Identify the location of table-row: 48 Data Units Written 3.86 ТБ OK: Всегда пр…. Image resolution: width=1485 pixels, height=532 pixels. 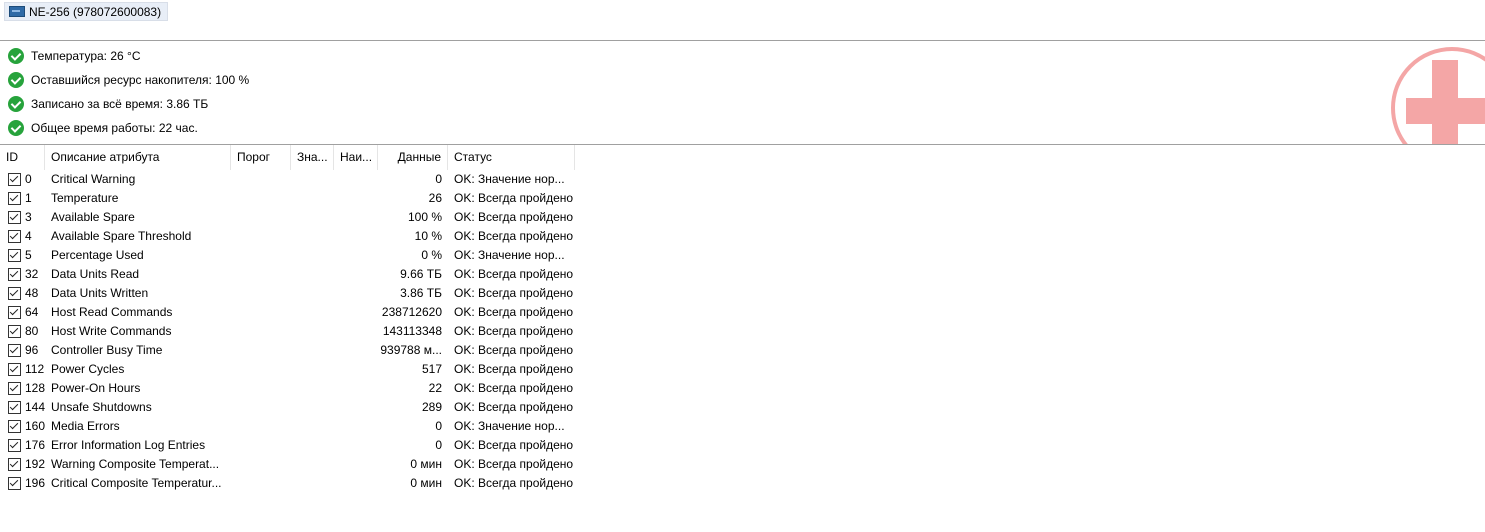
(742, 293).